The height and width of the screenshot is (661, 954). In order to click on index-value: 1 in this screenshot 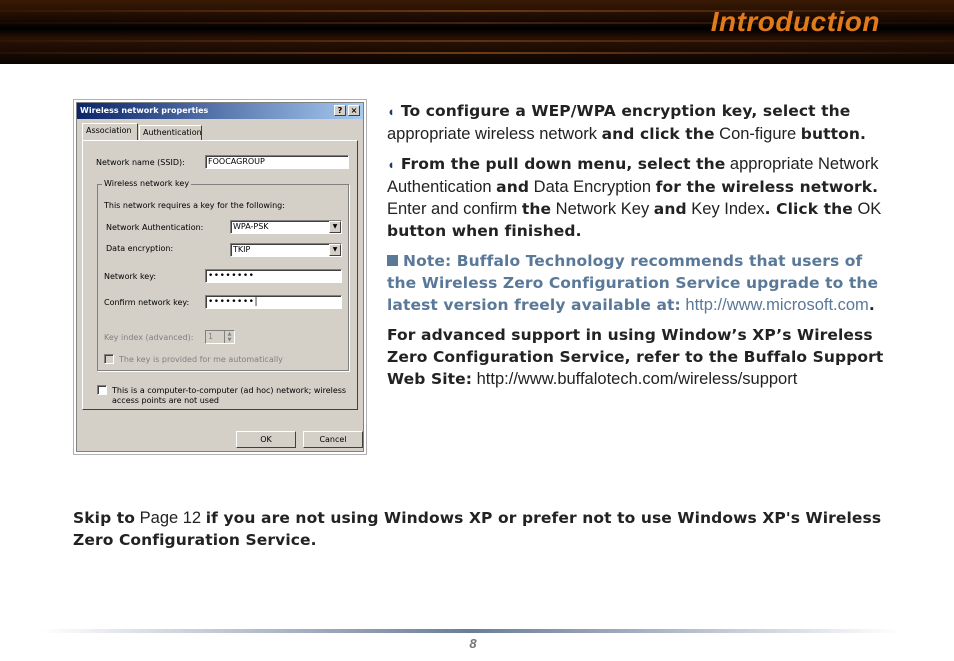, I will do `click(211, 336)`.